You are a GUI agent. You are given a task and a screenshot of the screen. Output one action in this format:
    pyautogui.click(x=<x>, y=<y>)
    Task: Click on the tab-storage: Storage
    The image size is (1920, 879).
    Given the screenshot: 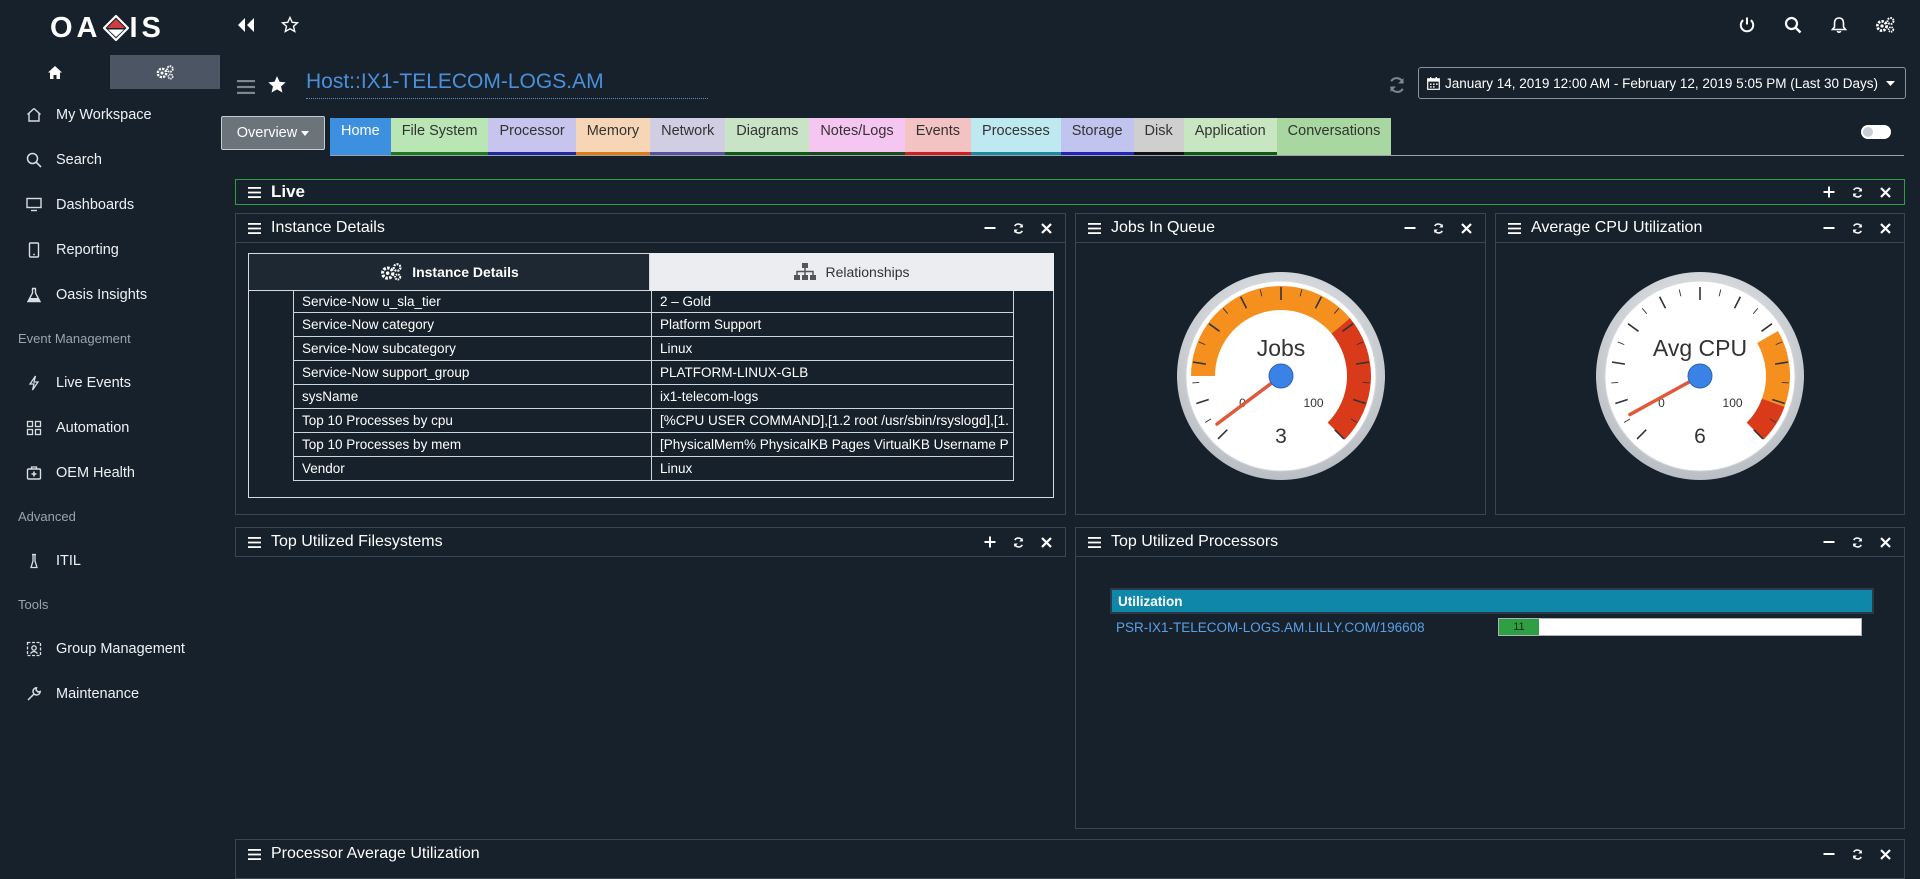 What is the action you would take?
    pyautogui.click(x=1097, y=137)
    